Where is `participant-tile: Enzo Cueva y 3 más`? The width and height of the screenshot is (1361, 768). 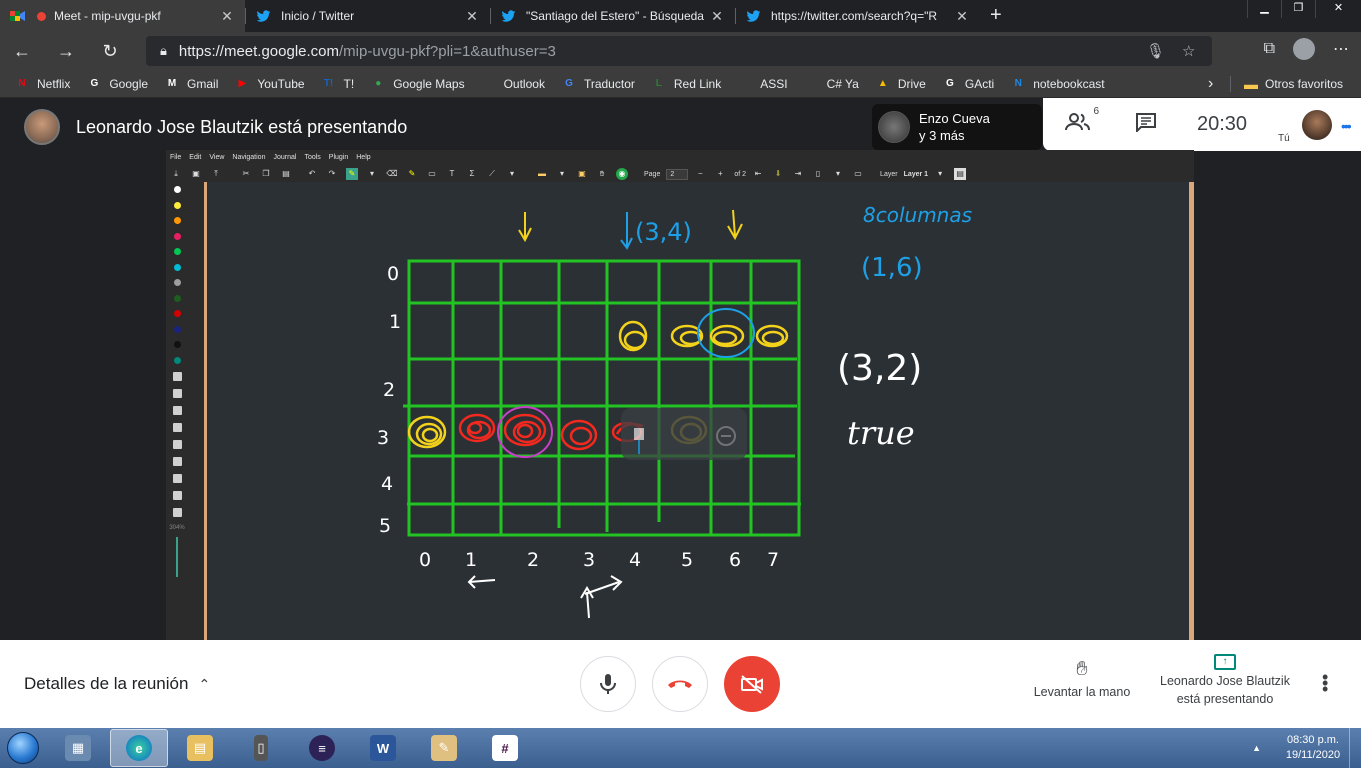 participant-tile: Enzo Cueva y 3 más is located at coordinates (957, 127).